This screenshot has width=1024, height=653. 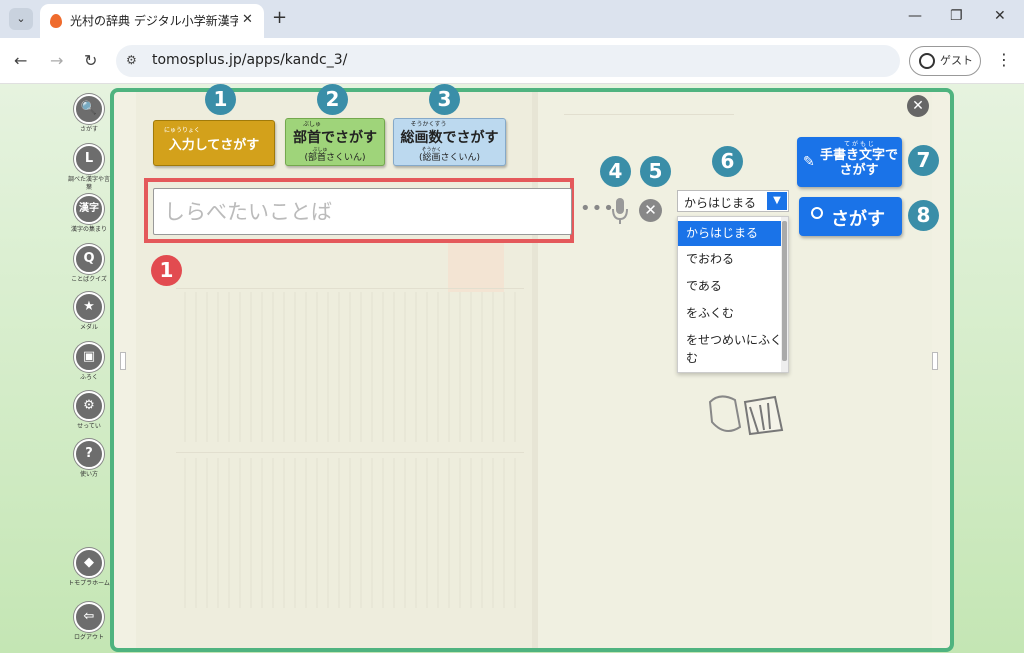 What do you see at coordinates (730, 233) in the screenshot?
I see `match-option: からはじまる` at bounding box center [730, 233].